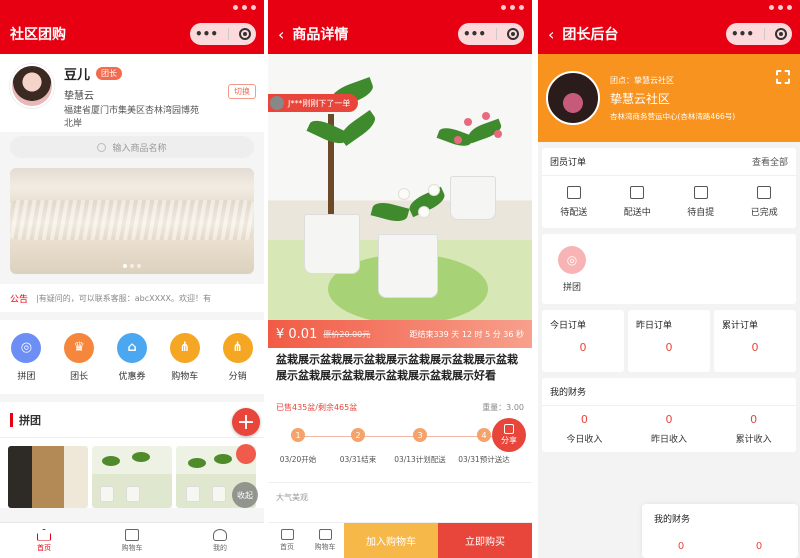 The height and width of the screenshot is (558, 800). Describe the element at coordinates (132, 376) in the screenshot. I see `grid-label: 优惠券` at that location.